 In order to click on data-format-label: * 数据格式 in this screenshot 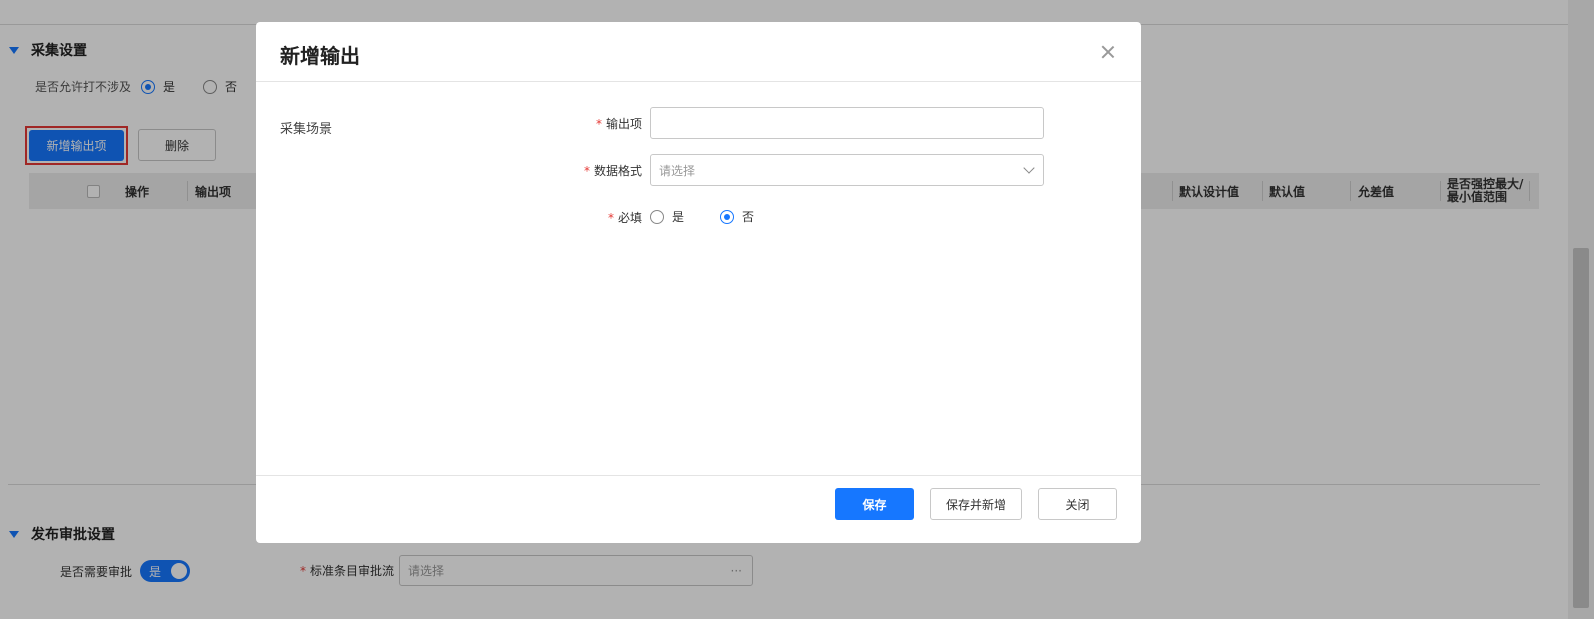, I will do `click(609, 170)`.